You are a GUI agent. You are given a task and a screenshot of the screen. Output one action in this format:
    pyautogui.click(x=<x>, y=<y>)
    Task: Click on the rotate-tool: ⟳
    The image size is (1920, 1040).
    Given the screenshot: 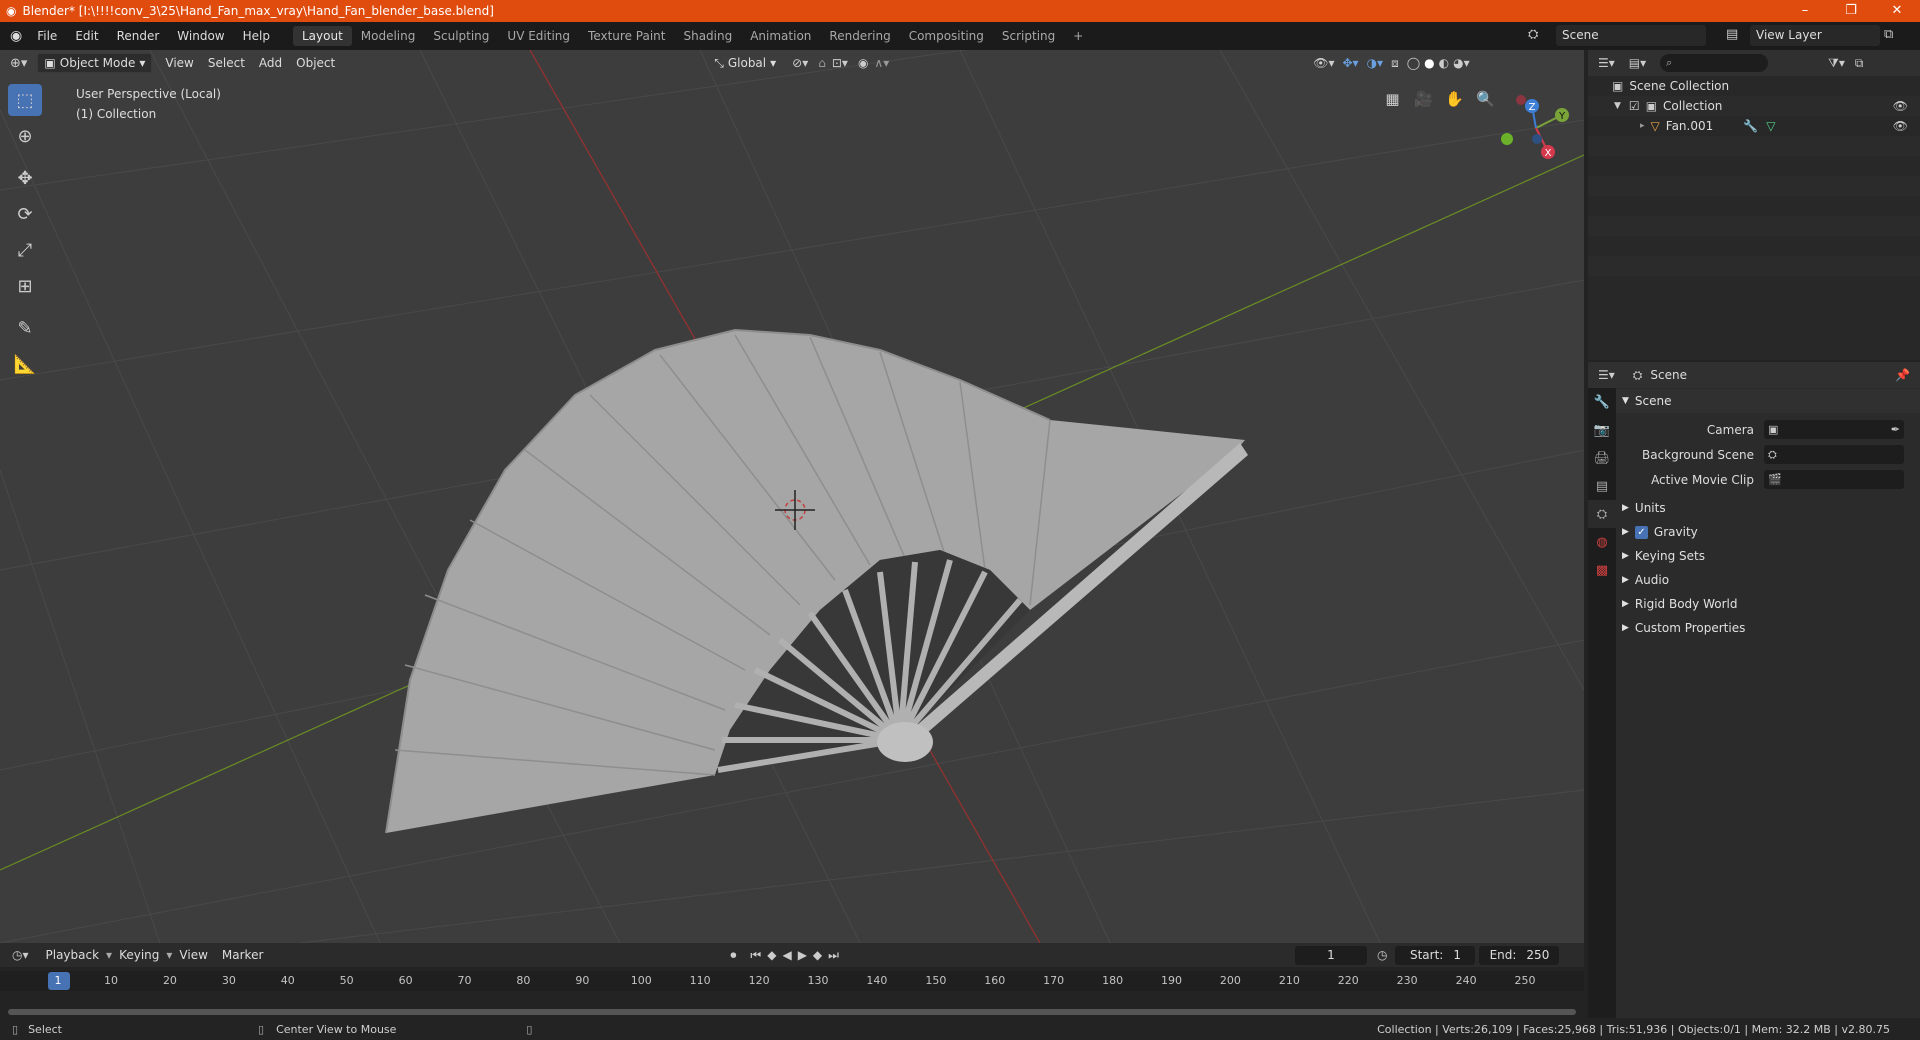 What is the action you would take?
    pyautogui.click(x=25, y=214)
    